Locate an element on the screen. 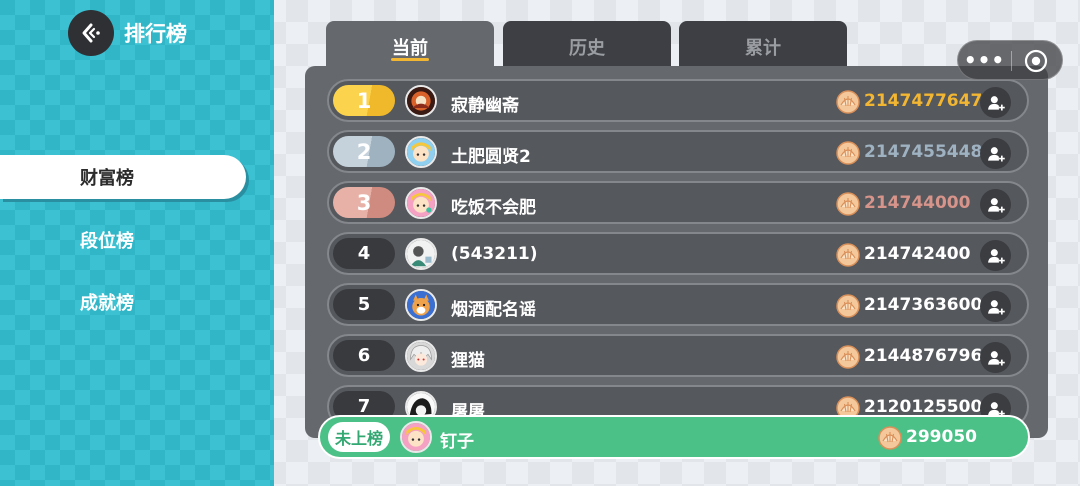  more-button: ••• is located at coordinates (984, 60).